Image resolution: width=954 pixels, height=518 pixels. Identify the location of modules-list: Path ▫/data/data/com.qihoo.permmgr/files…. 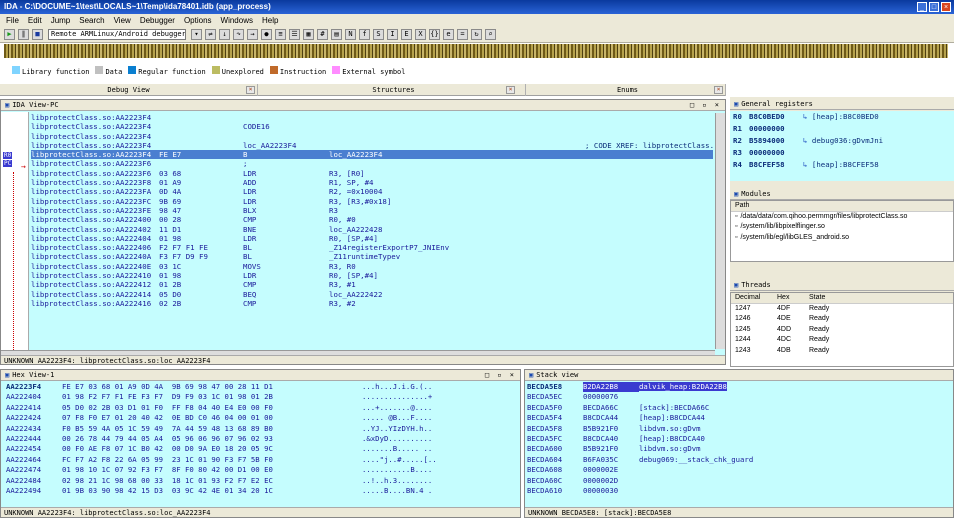
(842, 231).